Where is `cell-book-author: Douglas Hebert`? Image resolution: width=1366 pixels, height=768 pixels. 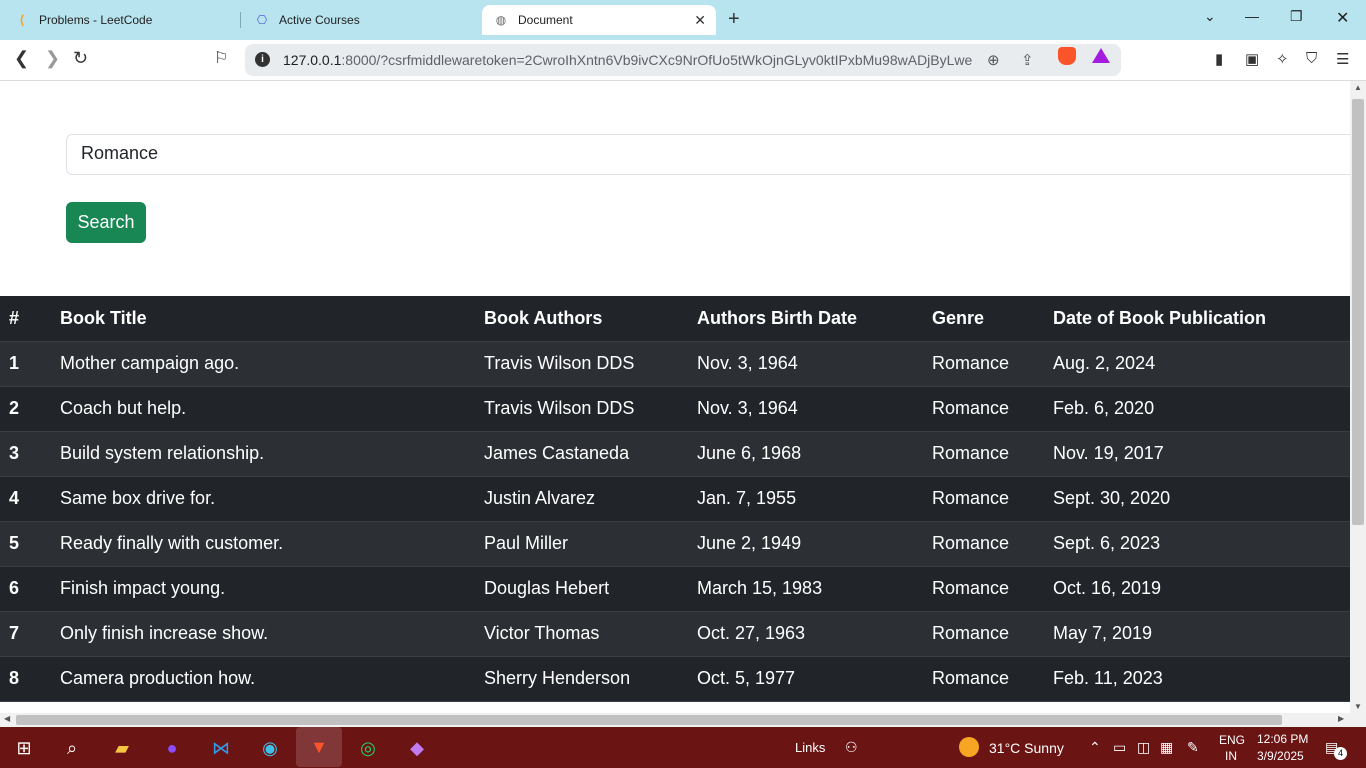
cell-book-author: Douglas Hebert is located at coordinates (590, 589).